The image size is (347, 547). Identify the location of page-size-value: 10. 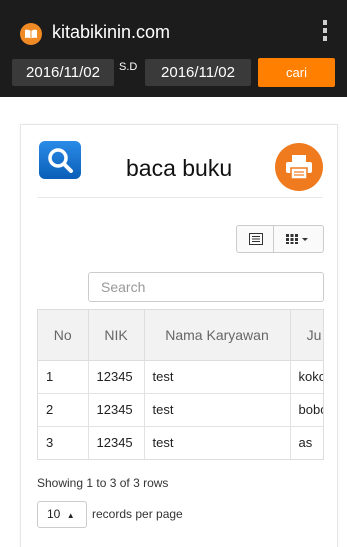
(54, 514).